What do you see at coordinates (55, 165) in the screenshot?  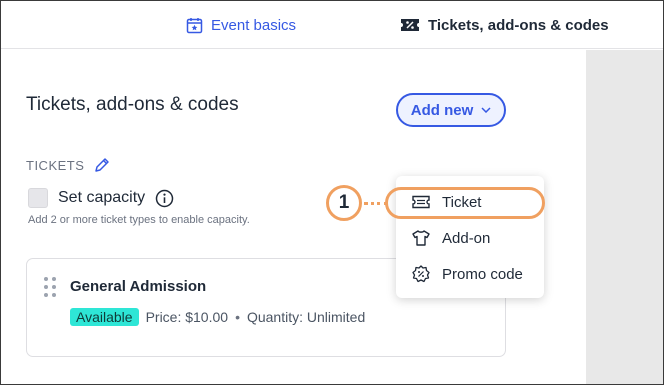 I see `tickets-section-label: TICKETS` at bounding box center [55, 165].